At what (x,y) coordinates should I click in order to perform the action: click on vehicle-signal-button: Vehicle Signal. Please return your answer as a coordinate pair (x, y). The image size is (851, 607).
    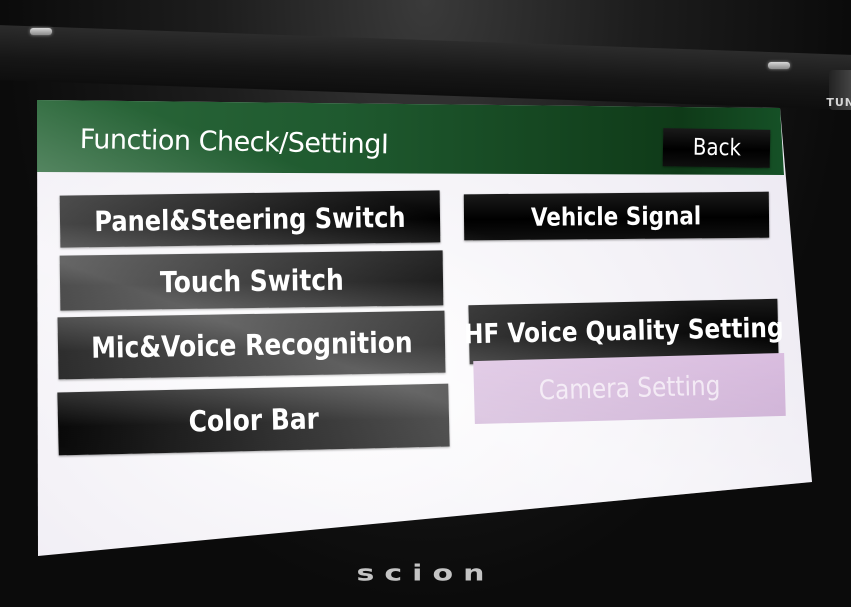
    Looking at the image, I should click on (616, 216).